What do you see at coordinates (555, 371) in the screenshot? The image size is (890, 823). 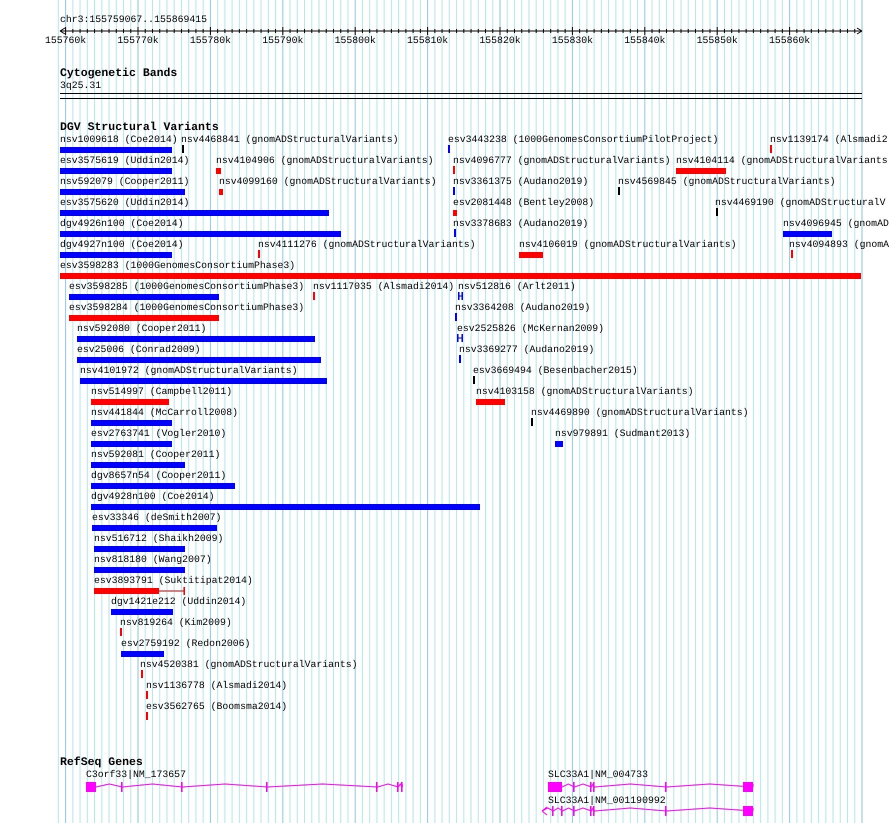 I see `variant-label: esv3669494 (Besenbacher2015)` at bounding box center [555, 371].